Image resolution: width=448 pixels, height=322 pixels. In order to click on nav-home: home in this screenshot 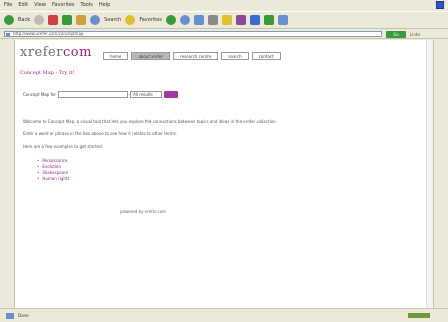, I will do `click(116, 56)`.